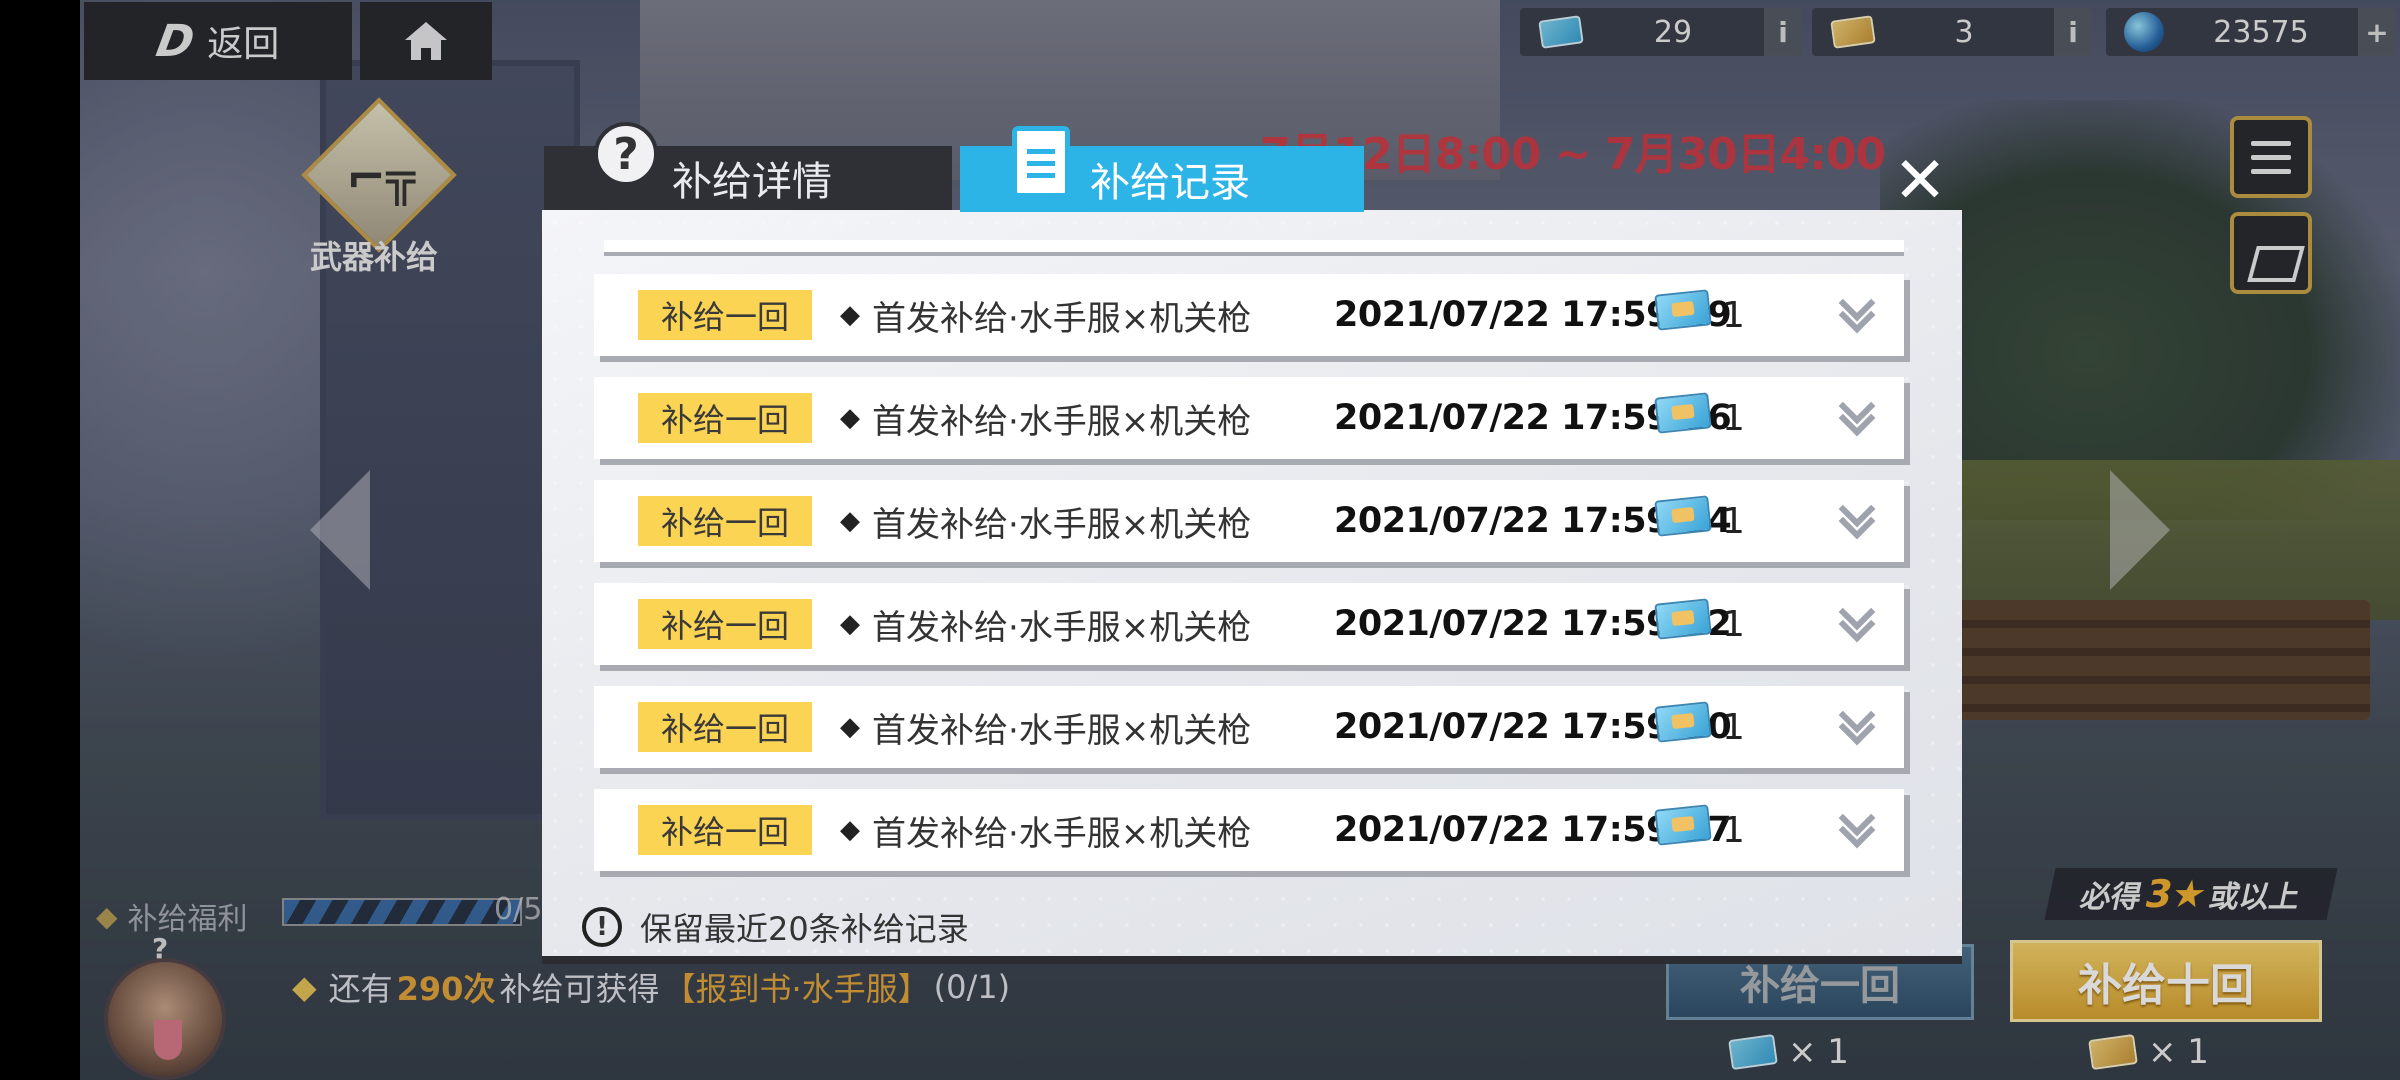 This screenshot has width=2400, height=1080. What do you see at coordinates (1041, 162) in the screenshot?
I see `clipboard-icon` at bounding box center [1041, 162].